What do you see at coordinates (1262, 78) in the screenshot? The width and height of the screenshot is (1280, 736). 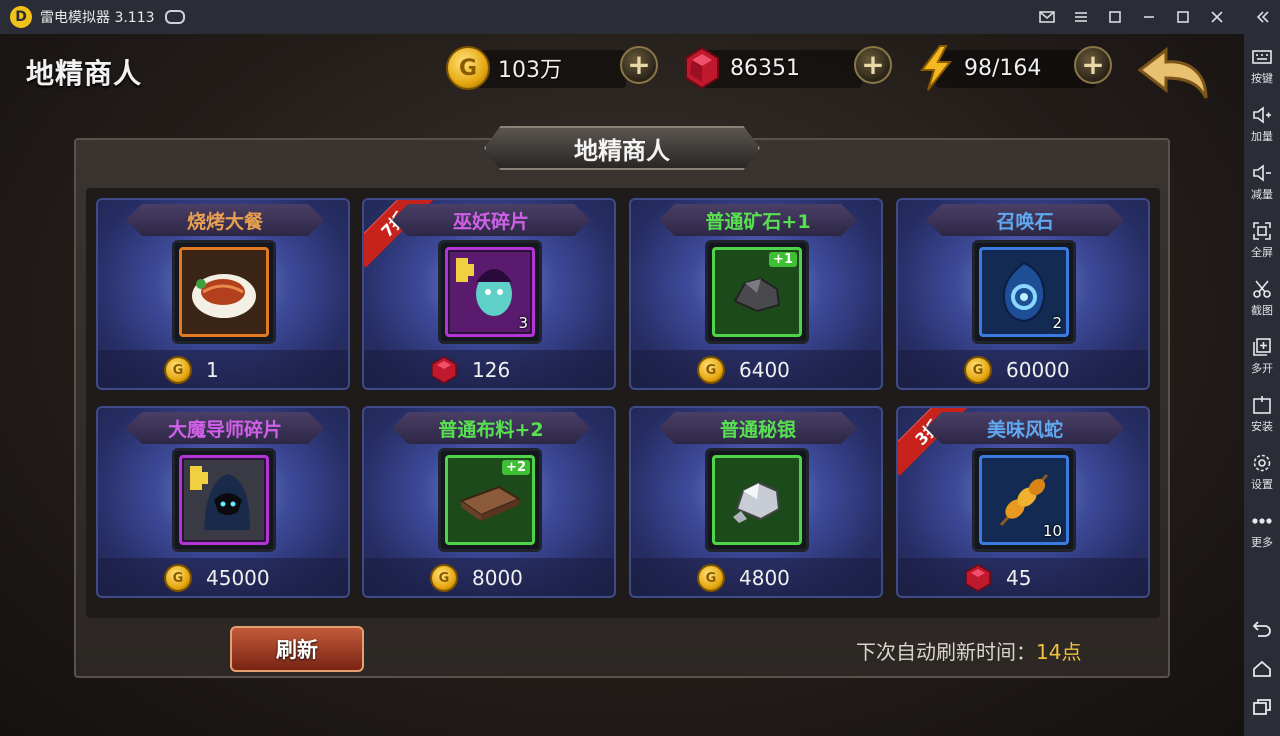 I see `sidebar-item-label: 按键` at bounding box center [1262, 78].